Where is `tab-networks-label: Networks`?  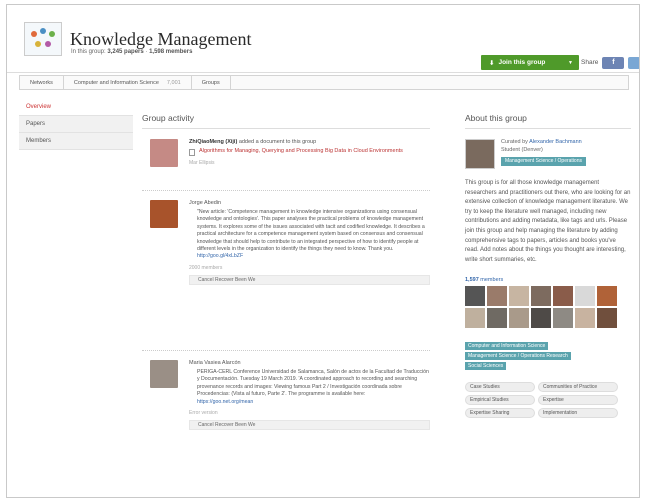 tab-networks-label: Networks is located at coordinates (41, 82).